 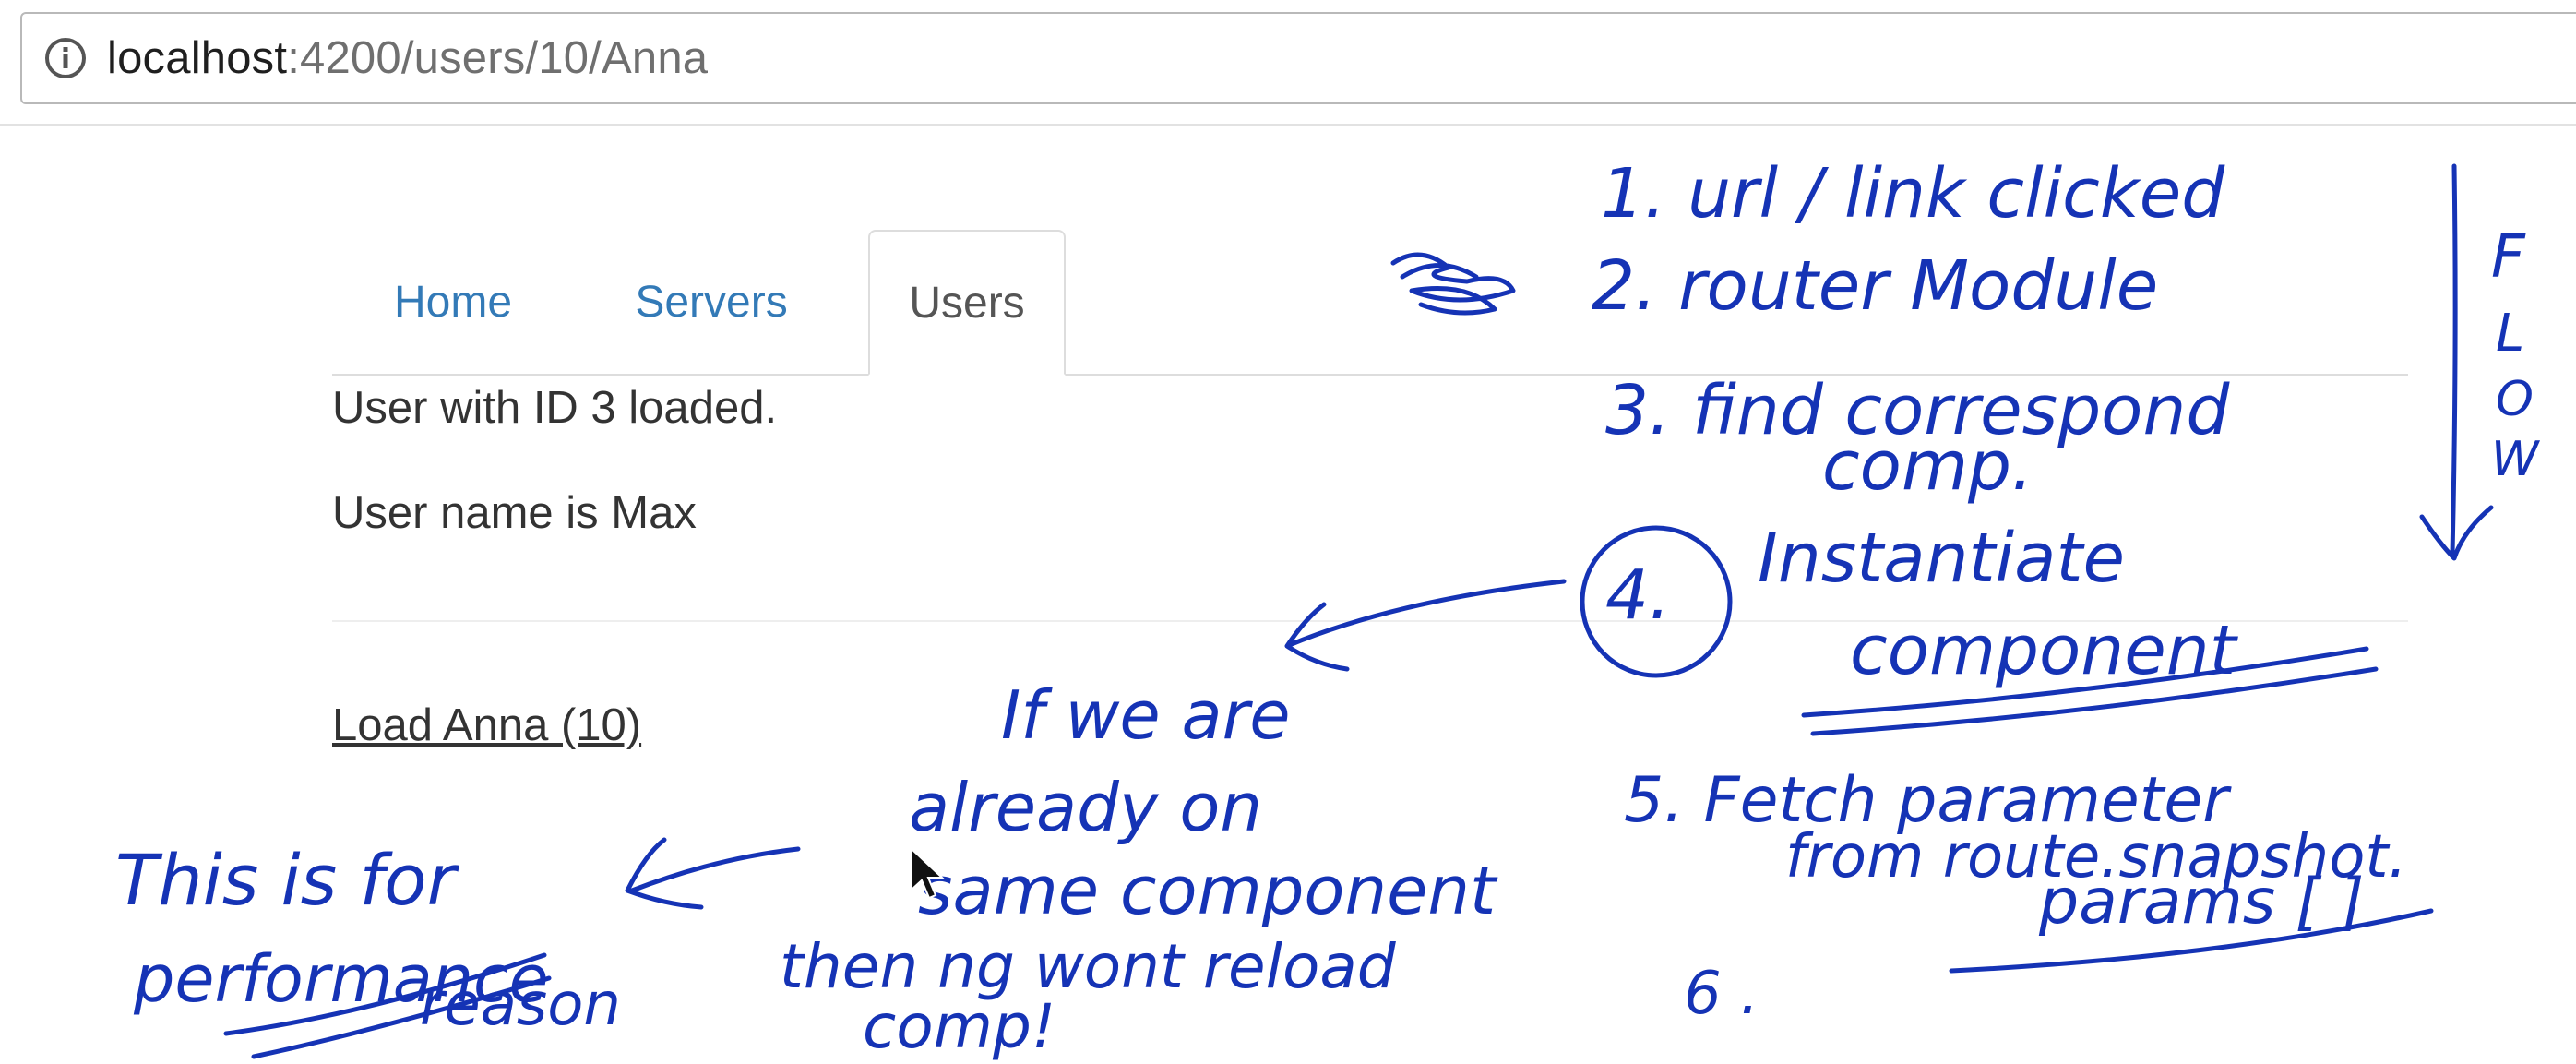 What do you see at coordinates (1638, 595) in the screenshot?
I see `flow-step-4: 4.` at bounding box center [1638, 595].